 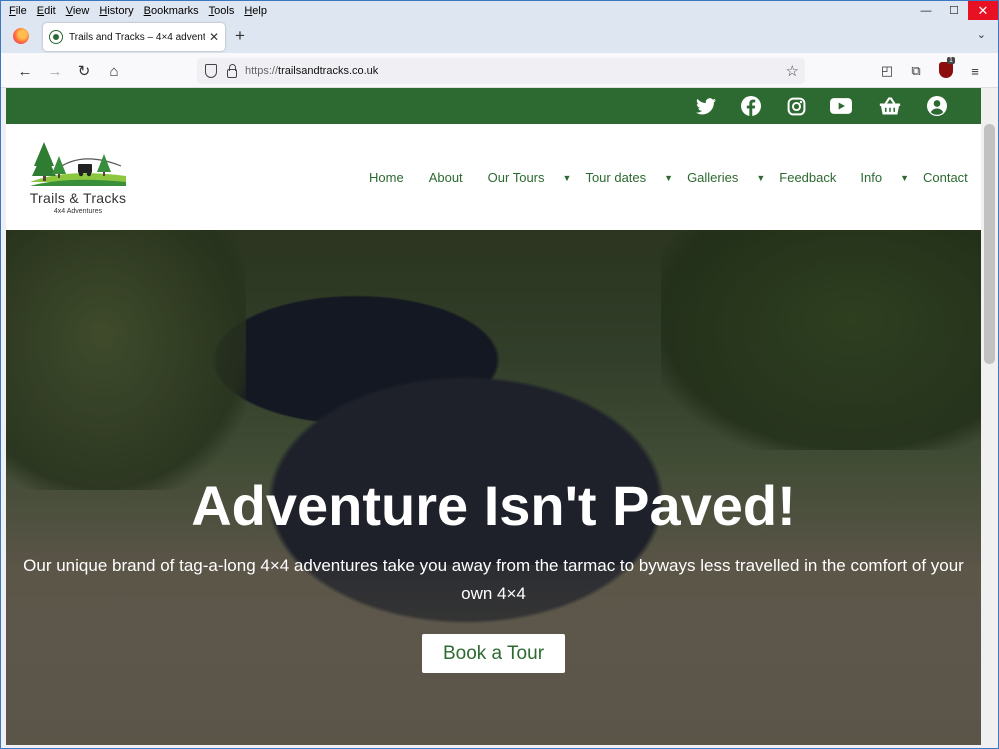 I want to click on instagram-icon, so click(x=796, y=106).